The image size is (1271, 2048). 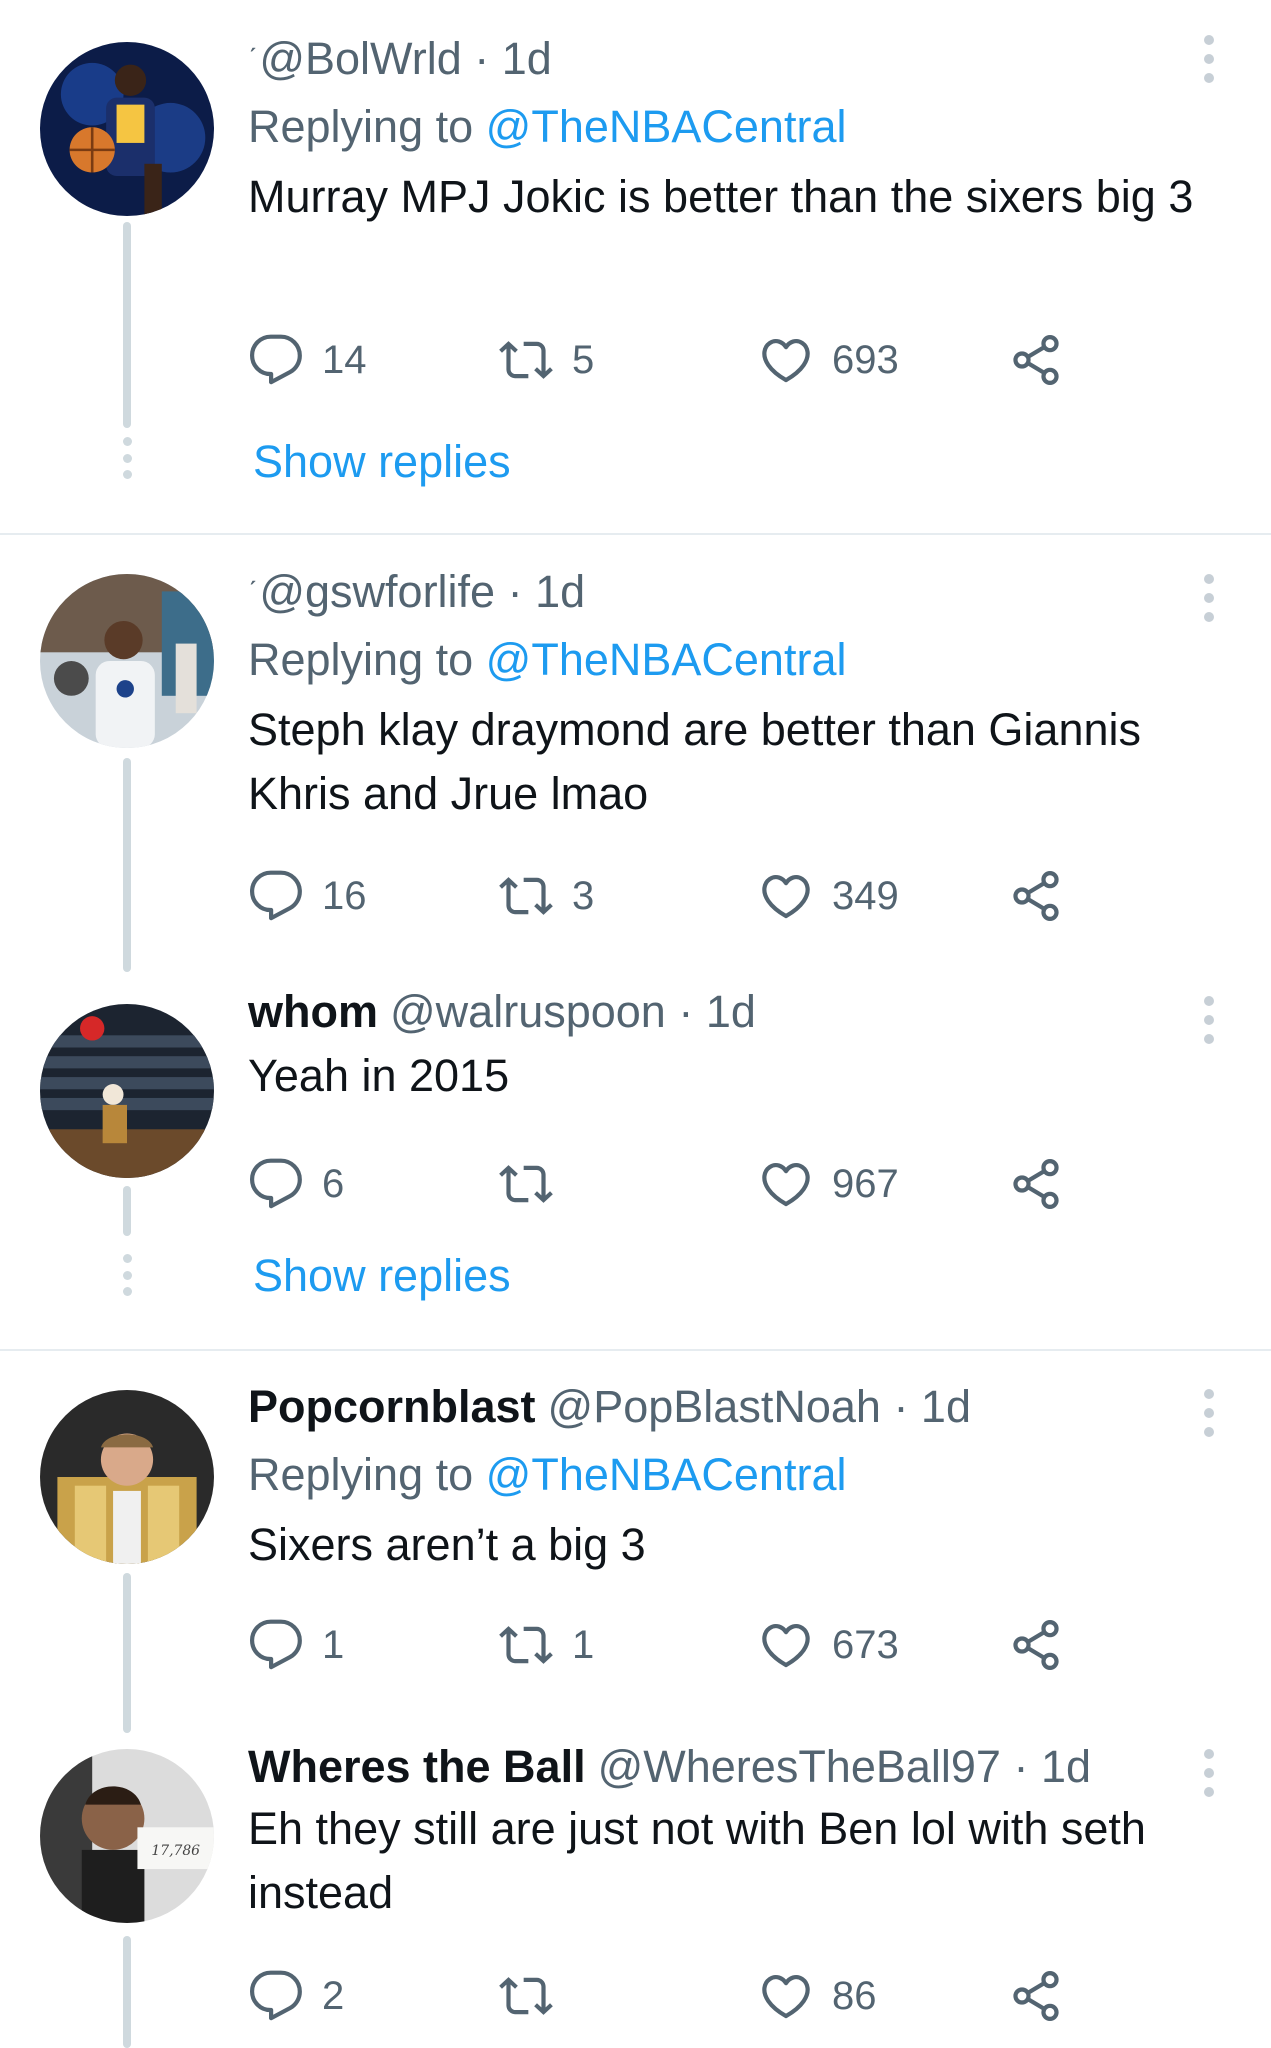 What do you see at coordinates (714, 1406) in the screenshot?
I see `user-handle: @PopBlastNoah` at bounding box center [714, 1406].